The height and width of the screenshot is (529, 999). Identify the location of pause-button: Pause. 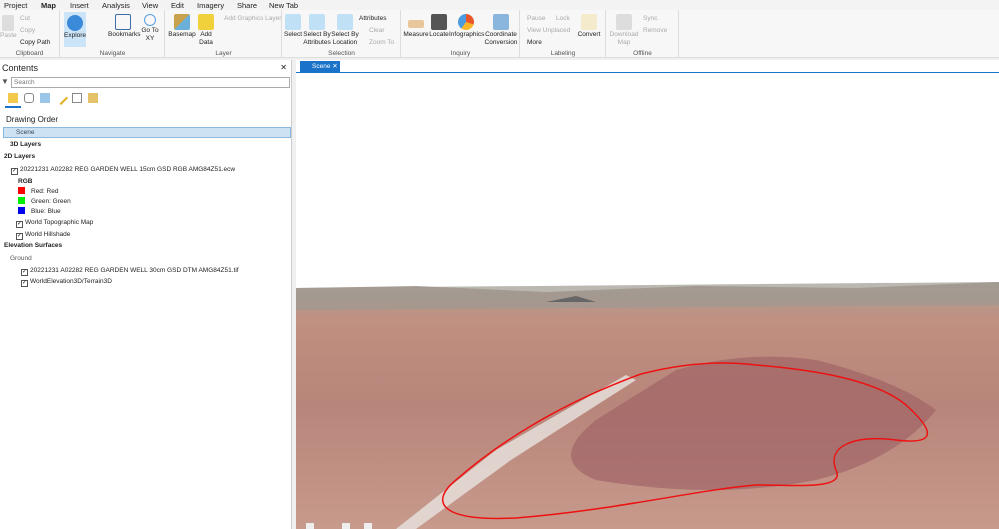
(536, 18).